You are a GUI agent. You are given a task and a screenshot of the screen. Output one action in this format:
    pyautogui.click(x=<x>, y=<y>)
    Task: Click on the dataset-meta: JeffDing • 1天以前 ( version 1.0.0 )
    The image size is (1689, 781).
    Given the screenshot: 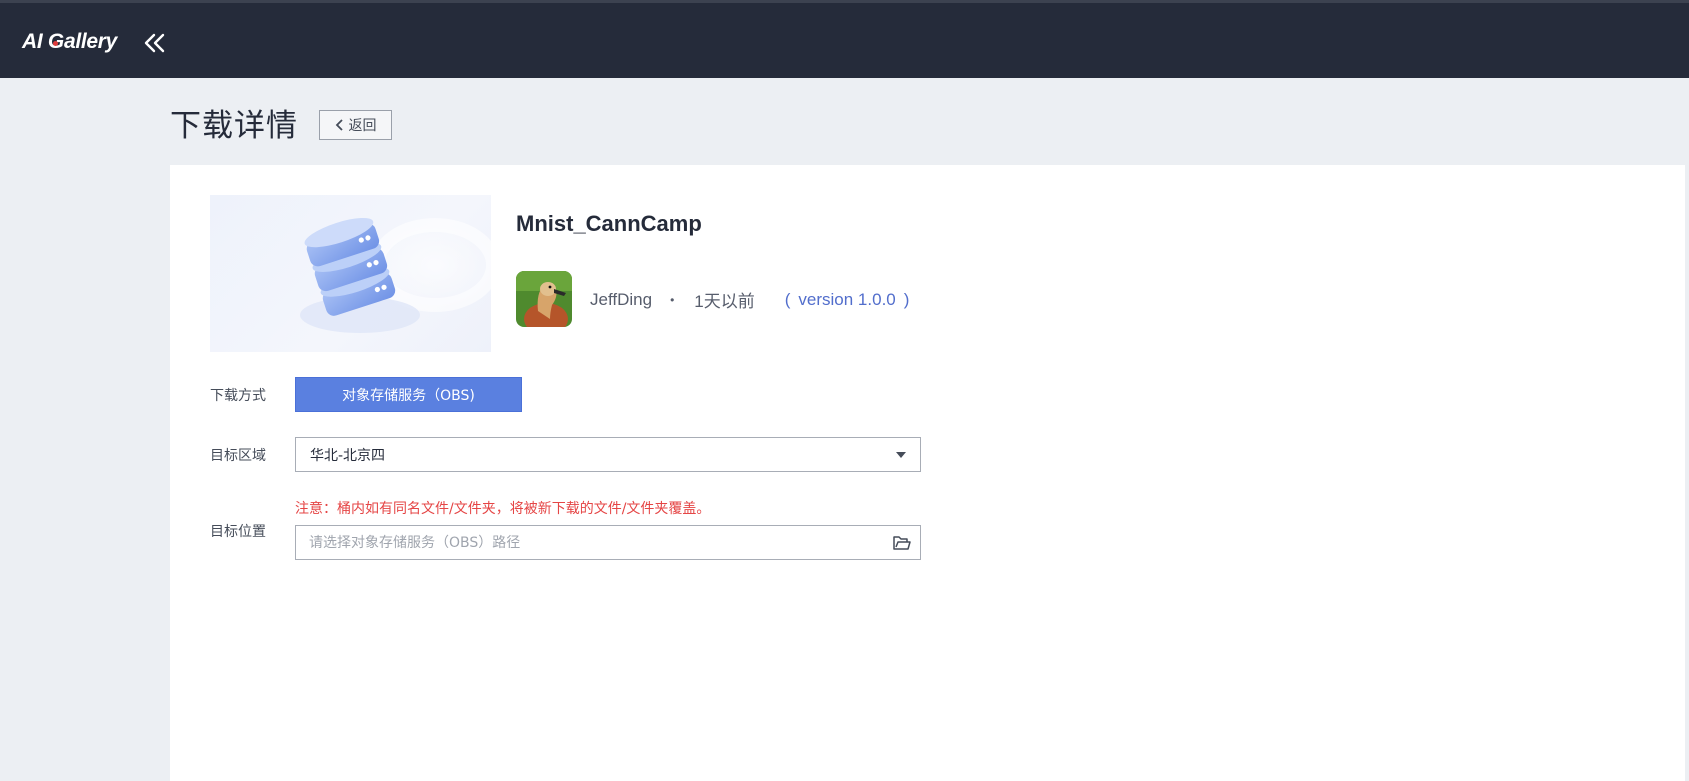 What is the action you would take?
    pyautogui.click(x=749, y=299)
    